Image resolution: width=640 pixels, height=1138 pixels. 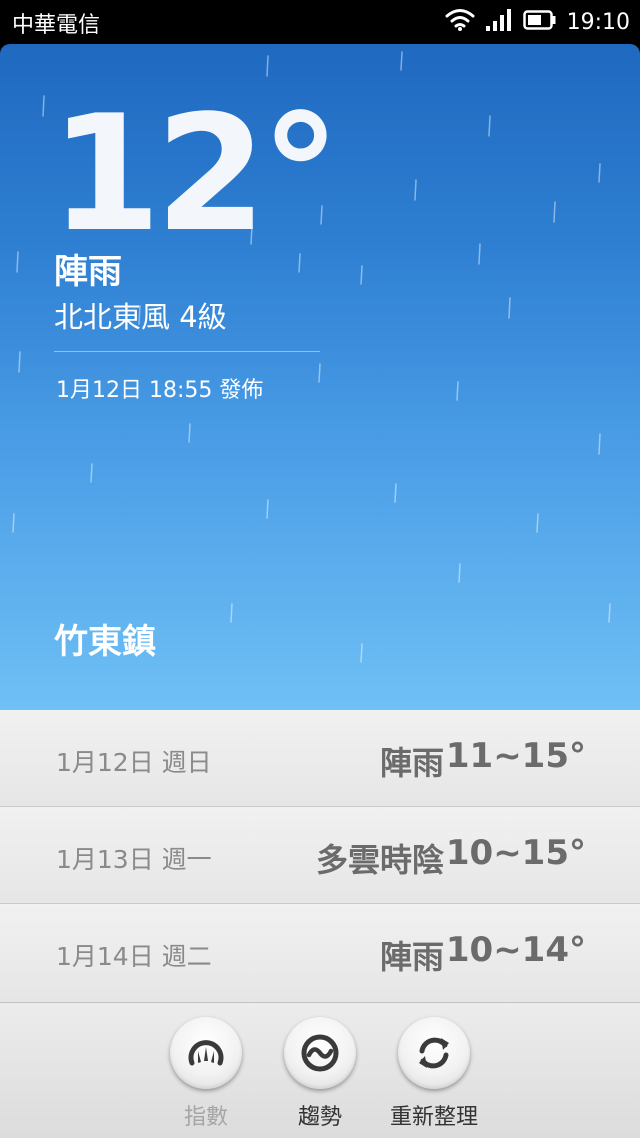 What do you see at coordinates (433, 1117) in the screenshot?
I see `refresh-label: 重新整理` at bounding box center [433, 1117].